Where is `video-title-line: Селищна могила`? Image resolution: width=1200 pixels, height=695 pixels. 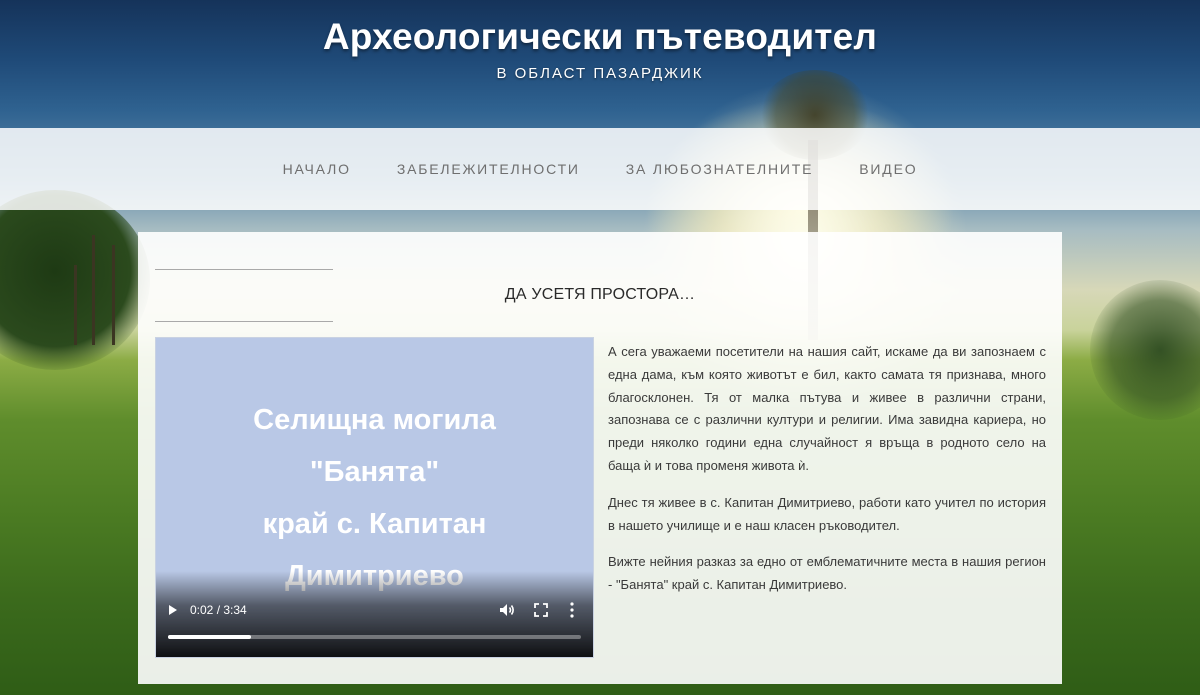
video-title-line: Селищна могила is located at coordinates (374, 420).